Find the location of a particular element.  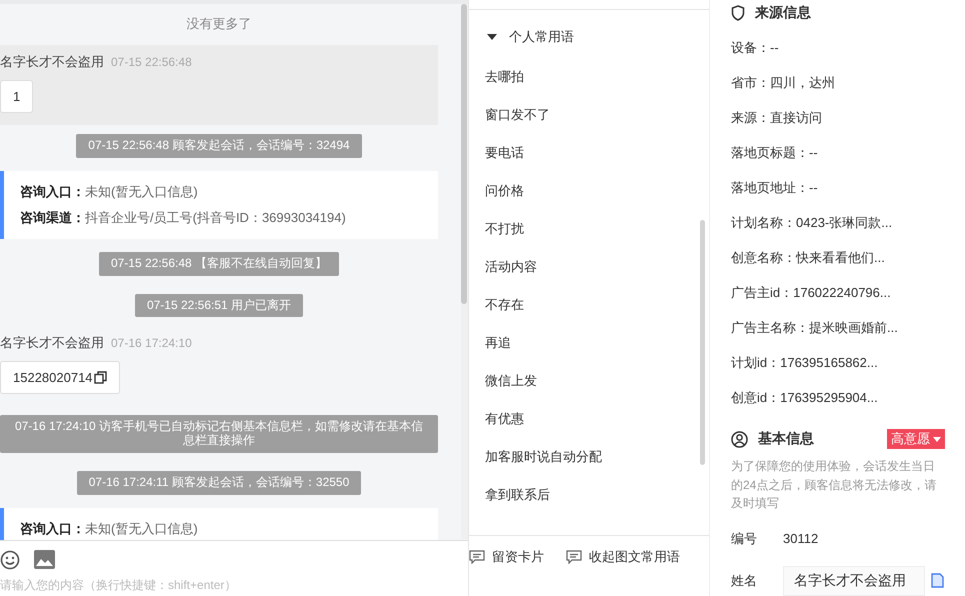

field-label: 姓名 is located at coordinates (744, 581).